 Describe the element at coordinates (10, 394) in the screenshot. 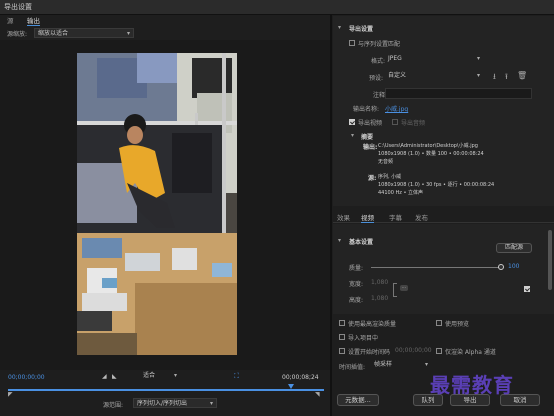

I see `in-point-icon: ◤` at that location.